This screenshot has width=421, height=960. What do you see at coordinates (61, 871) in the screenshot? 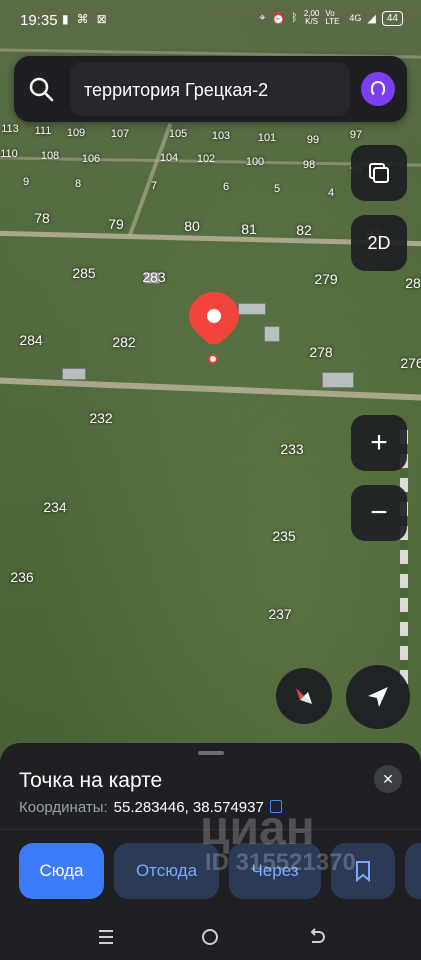
I see `route-here-button: Сюда` at bounding box center [61, 871].